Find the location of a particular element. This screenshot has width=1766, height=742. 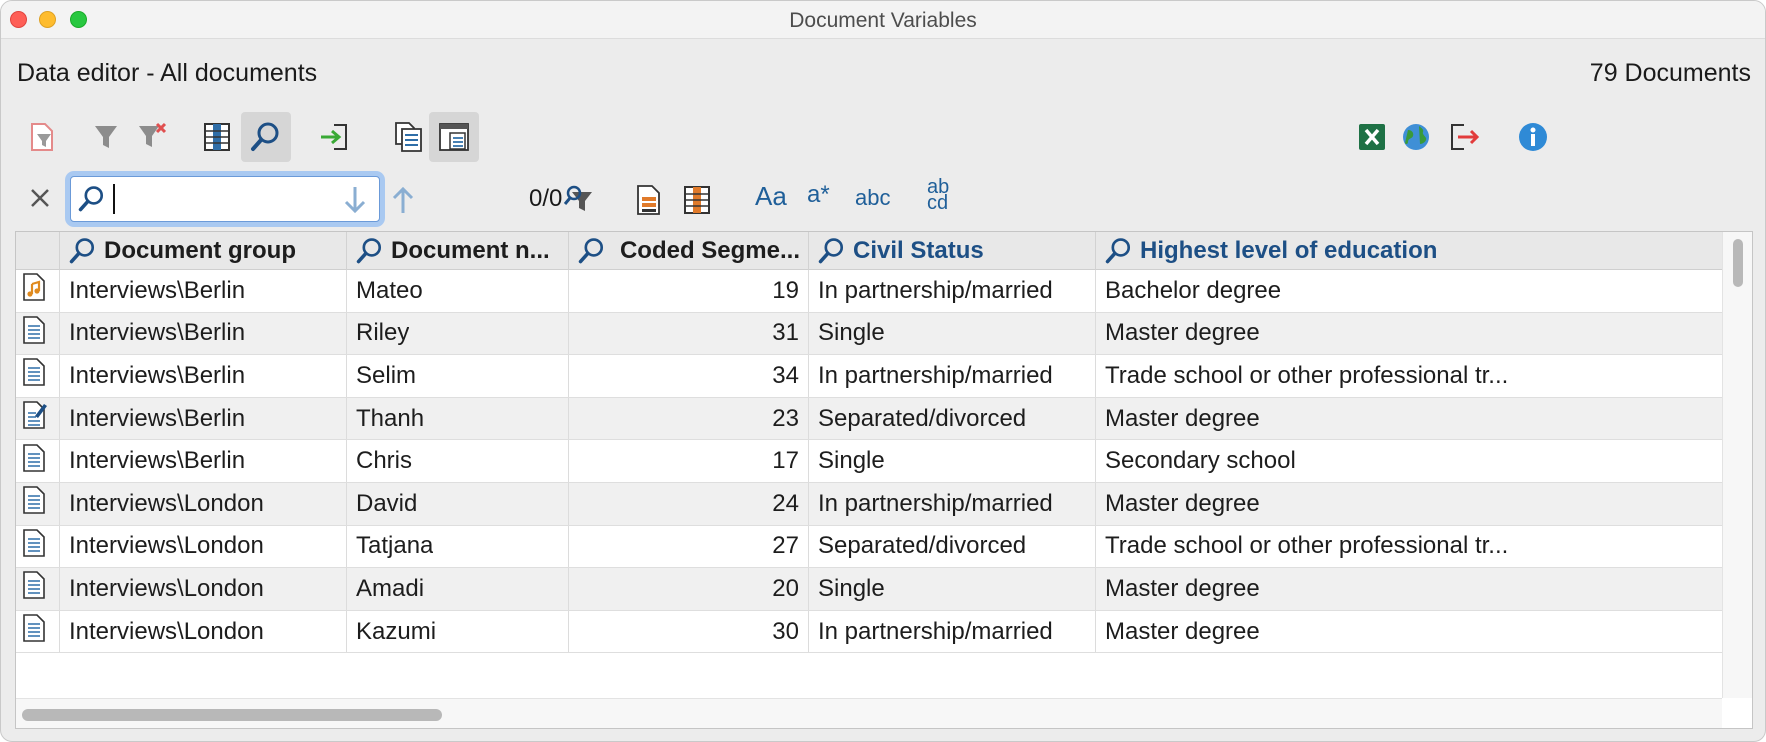

filter-documents-button is located at coordinates (42, 137).